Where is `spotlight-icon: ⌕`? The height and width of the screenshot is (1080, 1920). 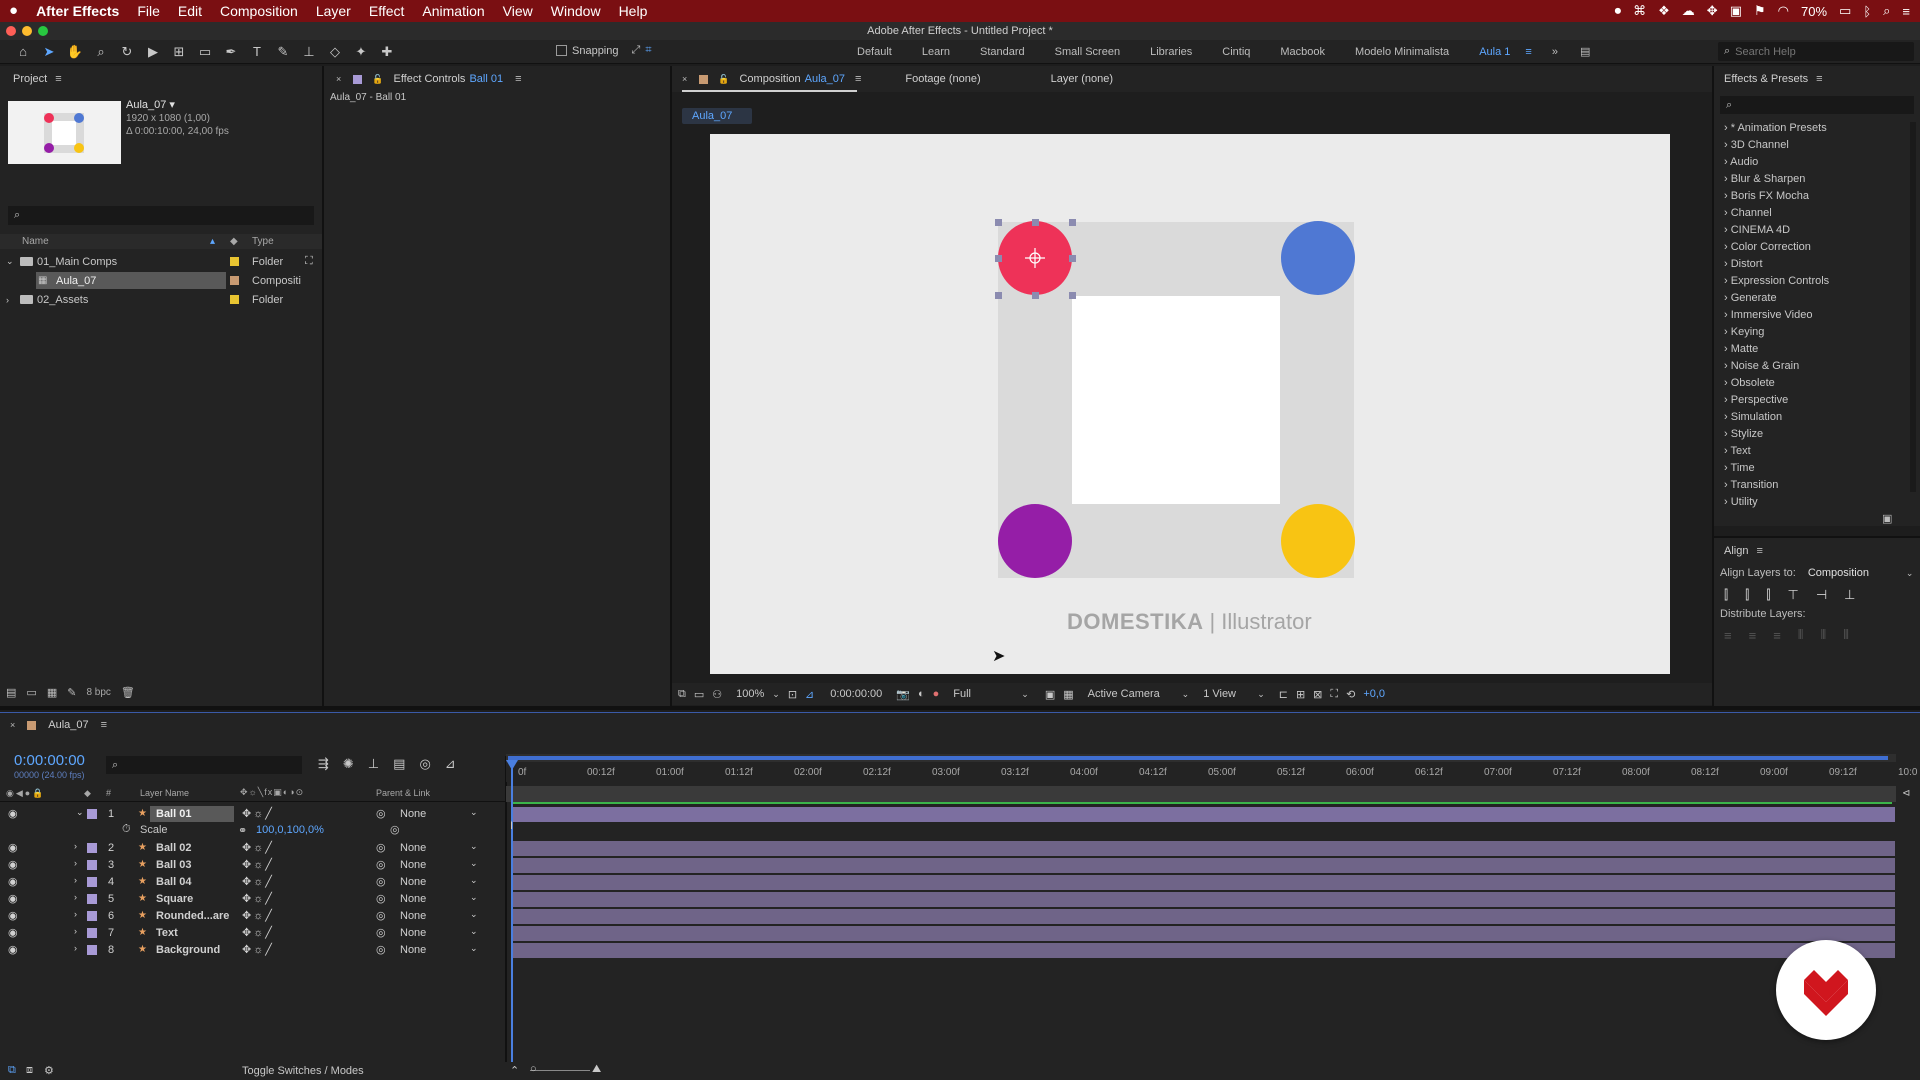
spotlight-icon: ⌕ is located at coordinates (1886, 11).